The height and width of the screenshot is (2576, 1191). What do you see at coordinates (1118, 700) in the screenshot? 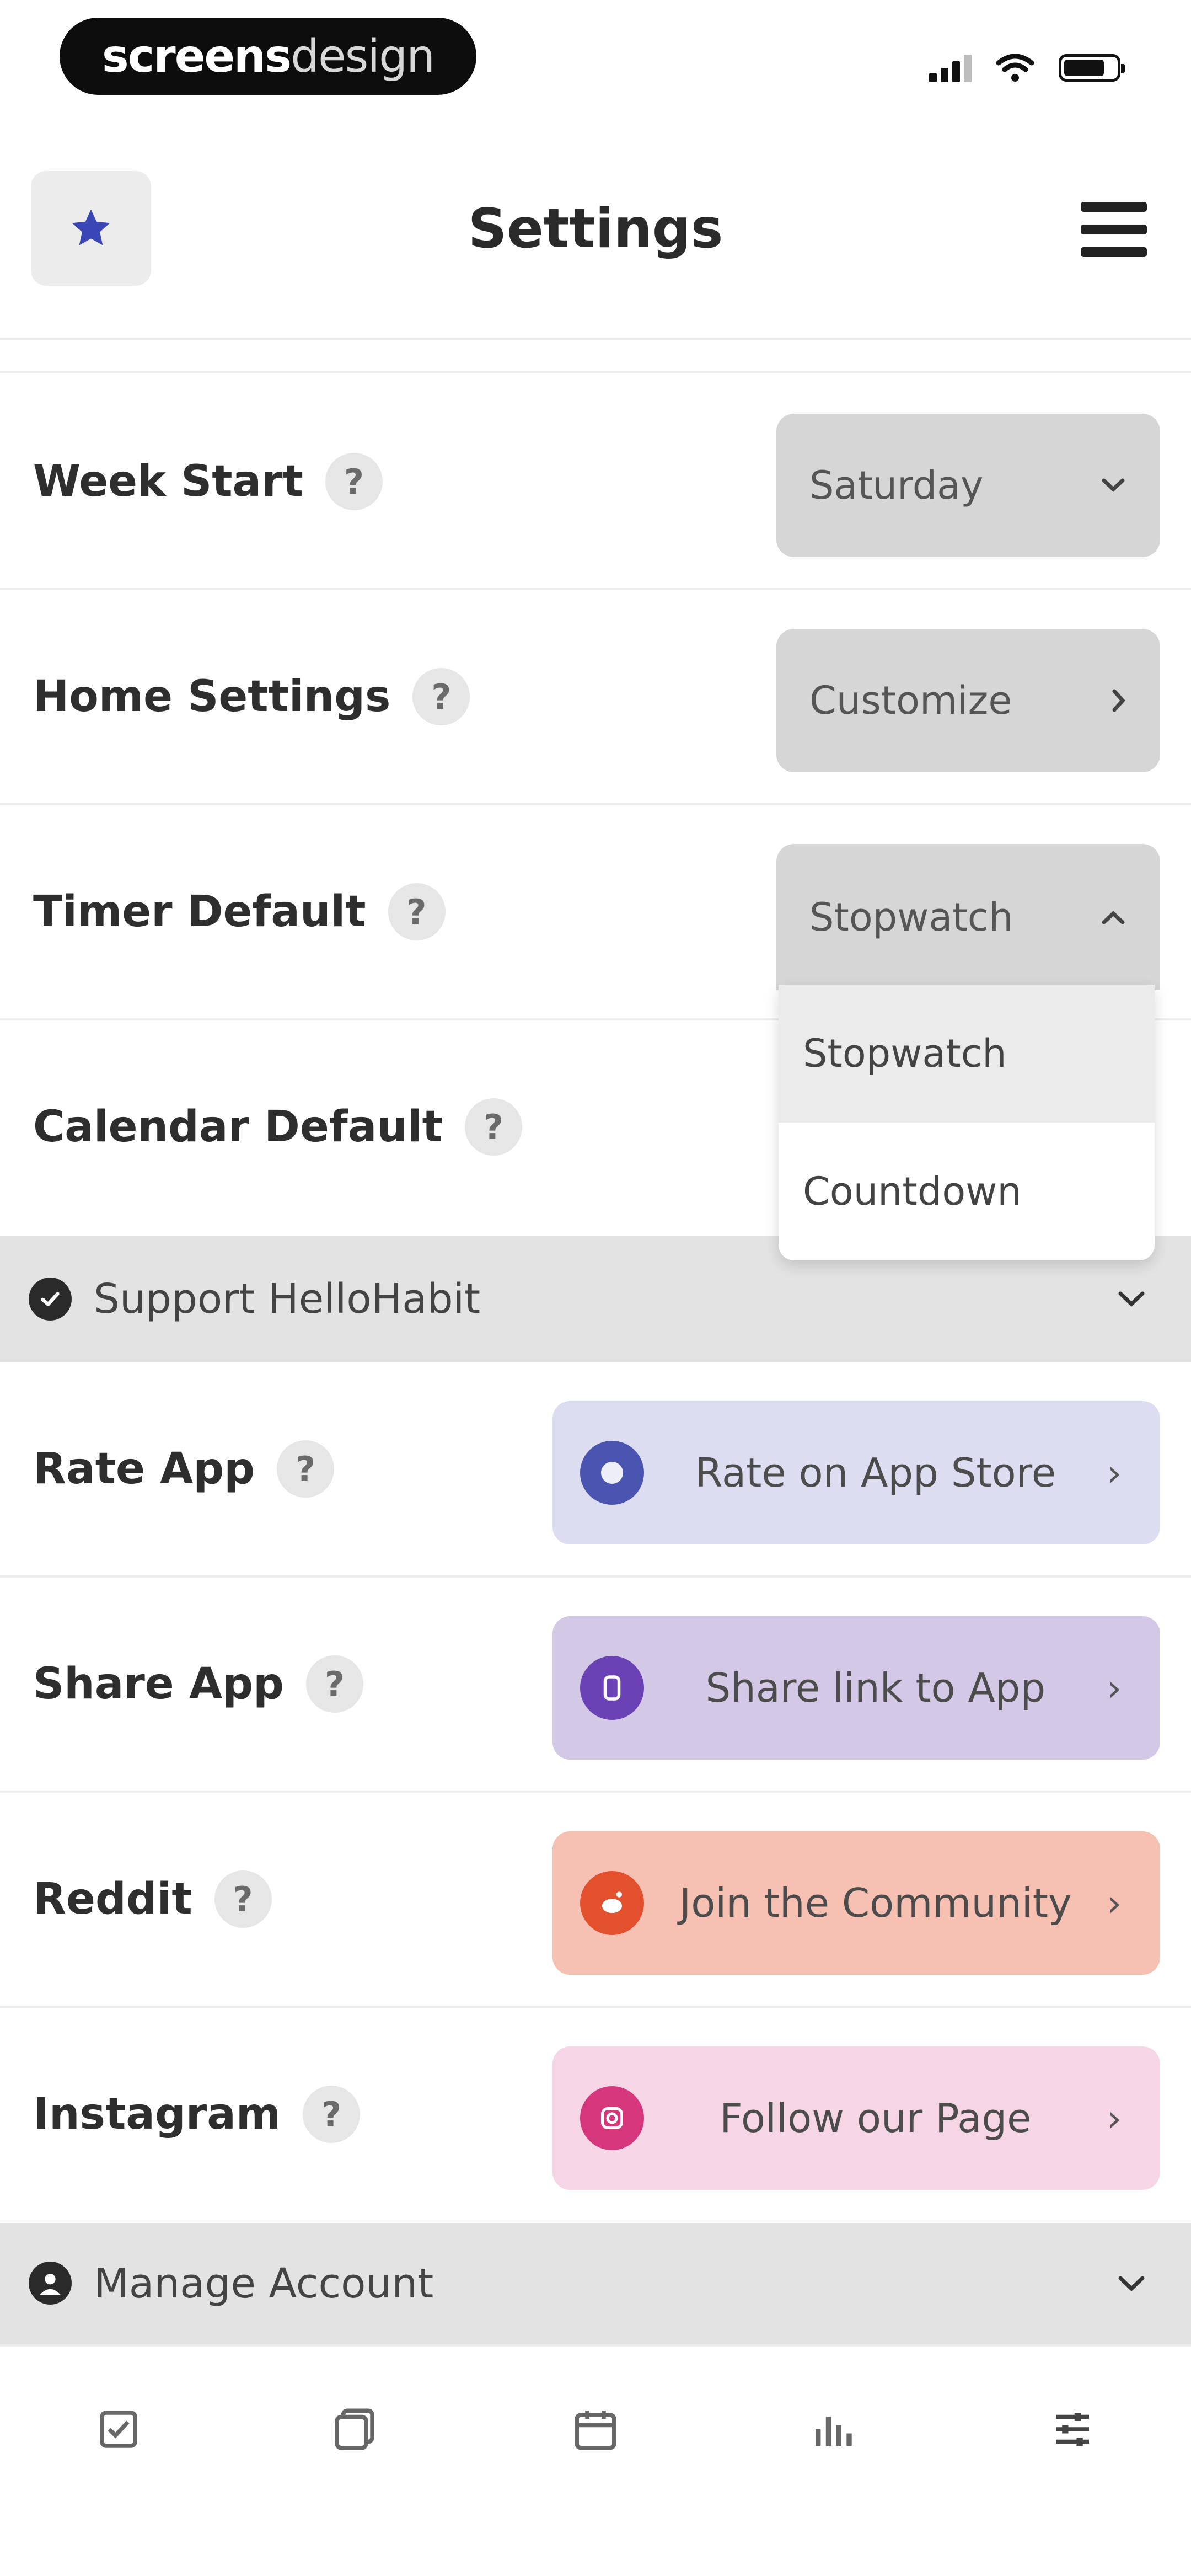
I see `chevron-right-icon` at bounding box center [1118, 700].